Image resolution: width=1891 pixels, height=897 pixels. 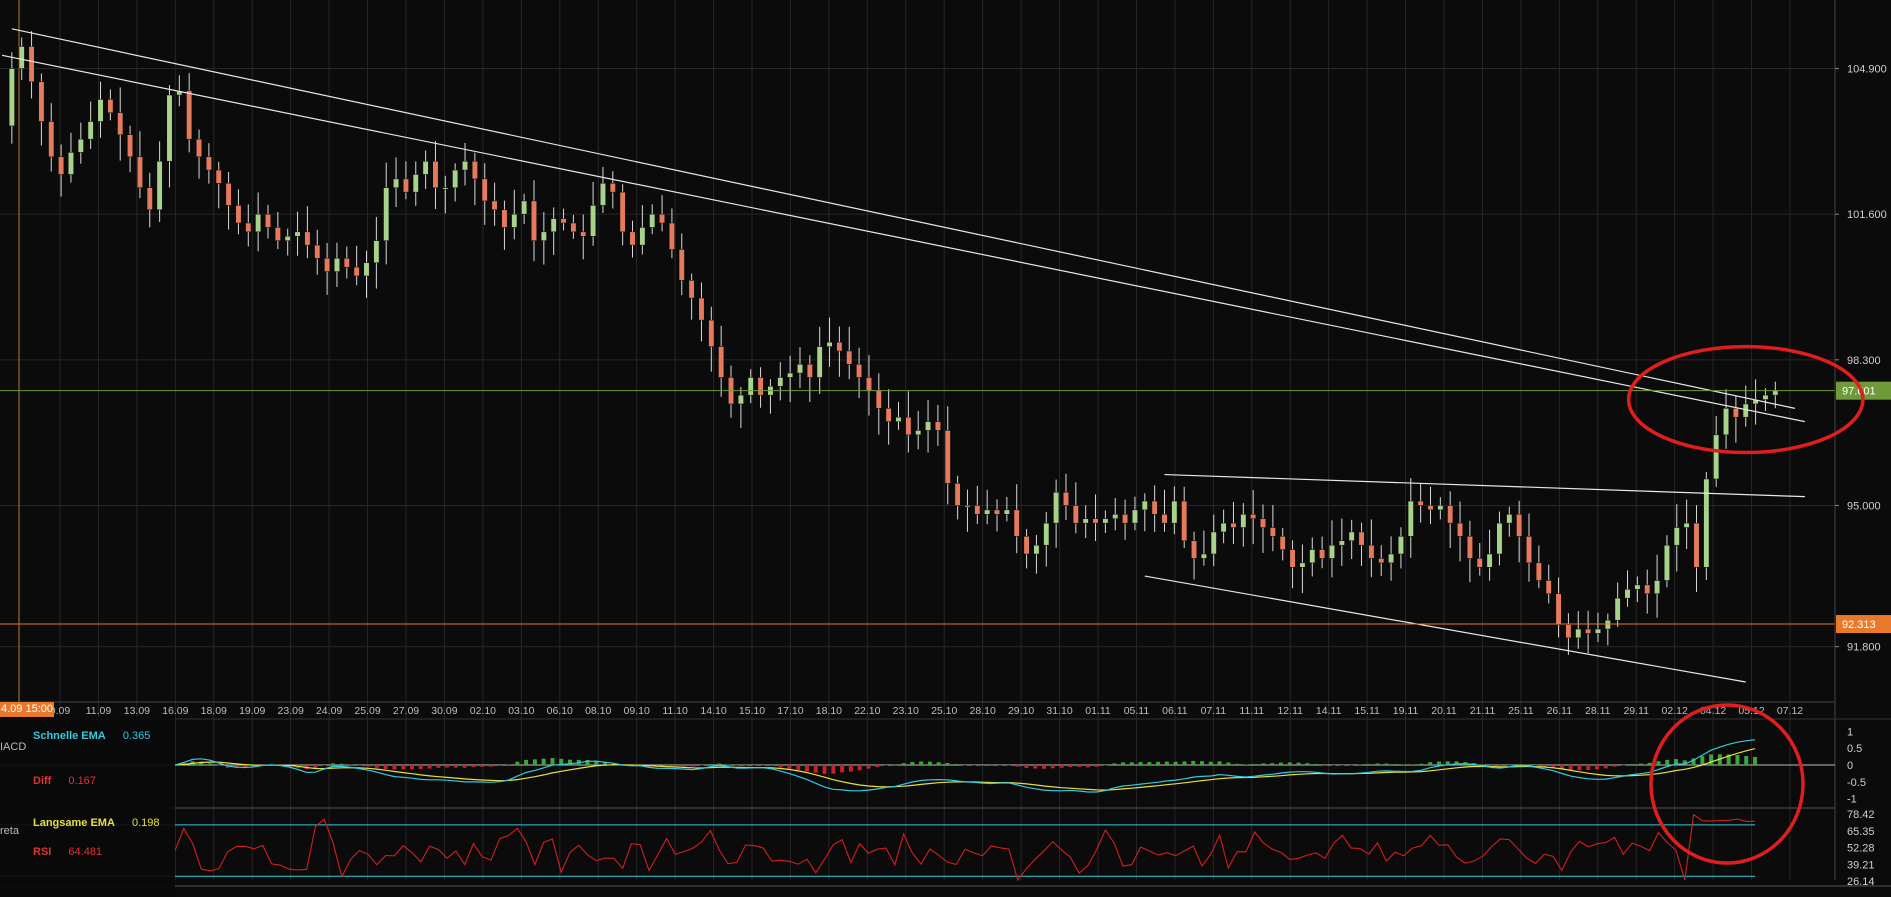 What do you see at coordinates (1854, 749) in the screenshot?
I see `macd-tick-label: 0.5` at bounding box center [1854, 749].